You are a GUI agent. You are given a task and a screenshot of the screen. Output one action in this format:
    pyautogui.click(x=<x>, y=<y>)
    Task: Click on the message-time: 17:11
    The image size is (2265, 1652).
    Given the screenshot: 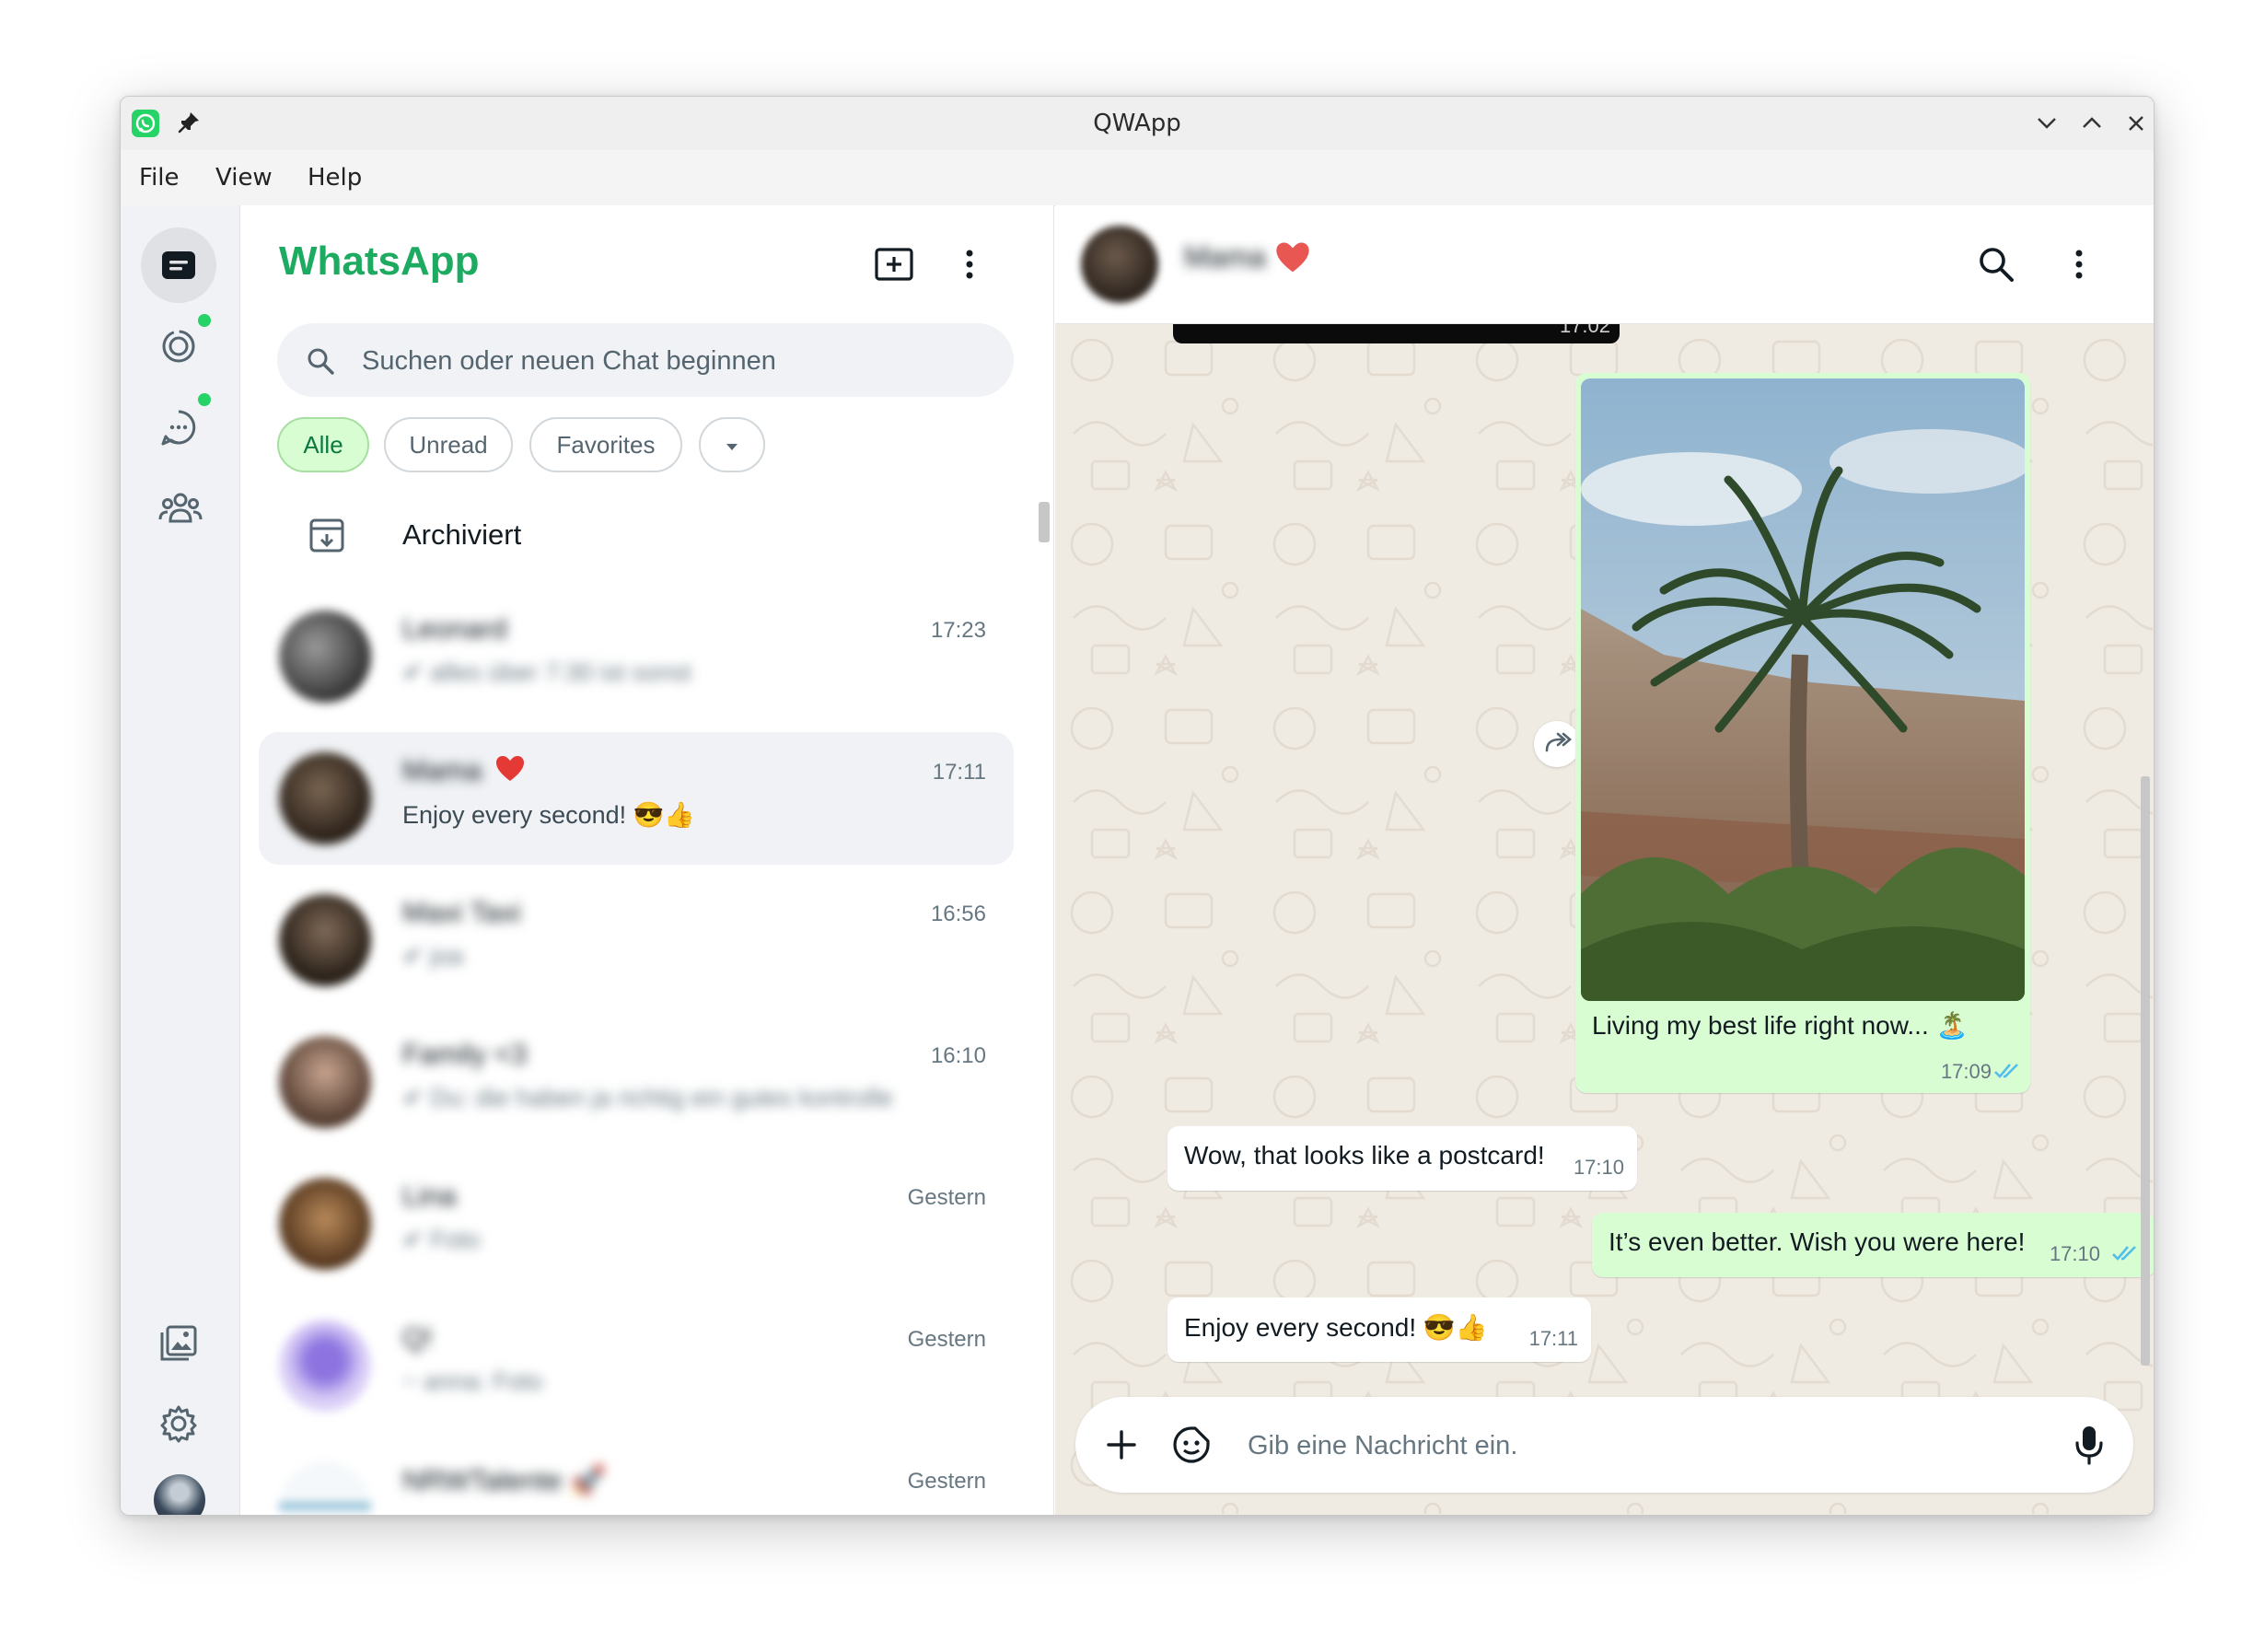 What is the action you would take?
    pyautogui.click(x=1553, y=1338)
    